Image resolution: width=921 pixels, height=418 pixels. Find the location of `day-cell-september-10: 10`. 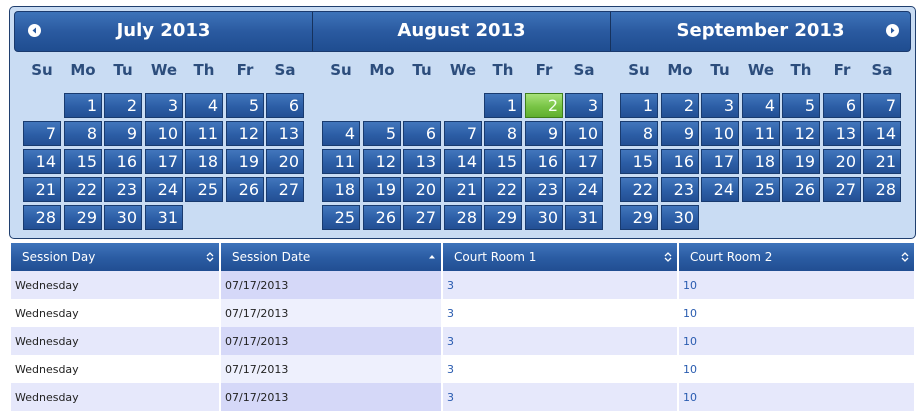

day-cell-september-10: 10 is located at coordinates (720, 133).